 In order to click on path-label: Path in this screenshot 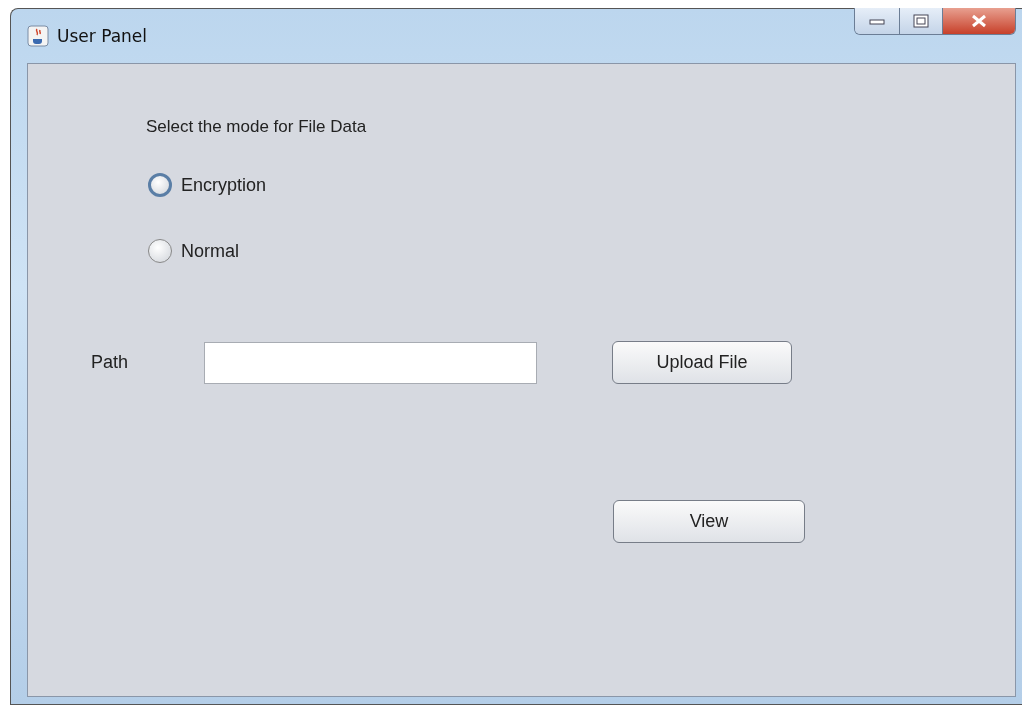, I will do `click(110, 362)`.